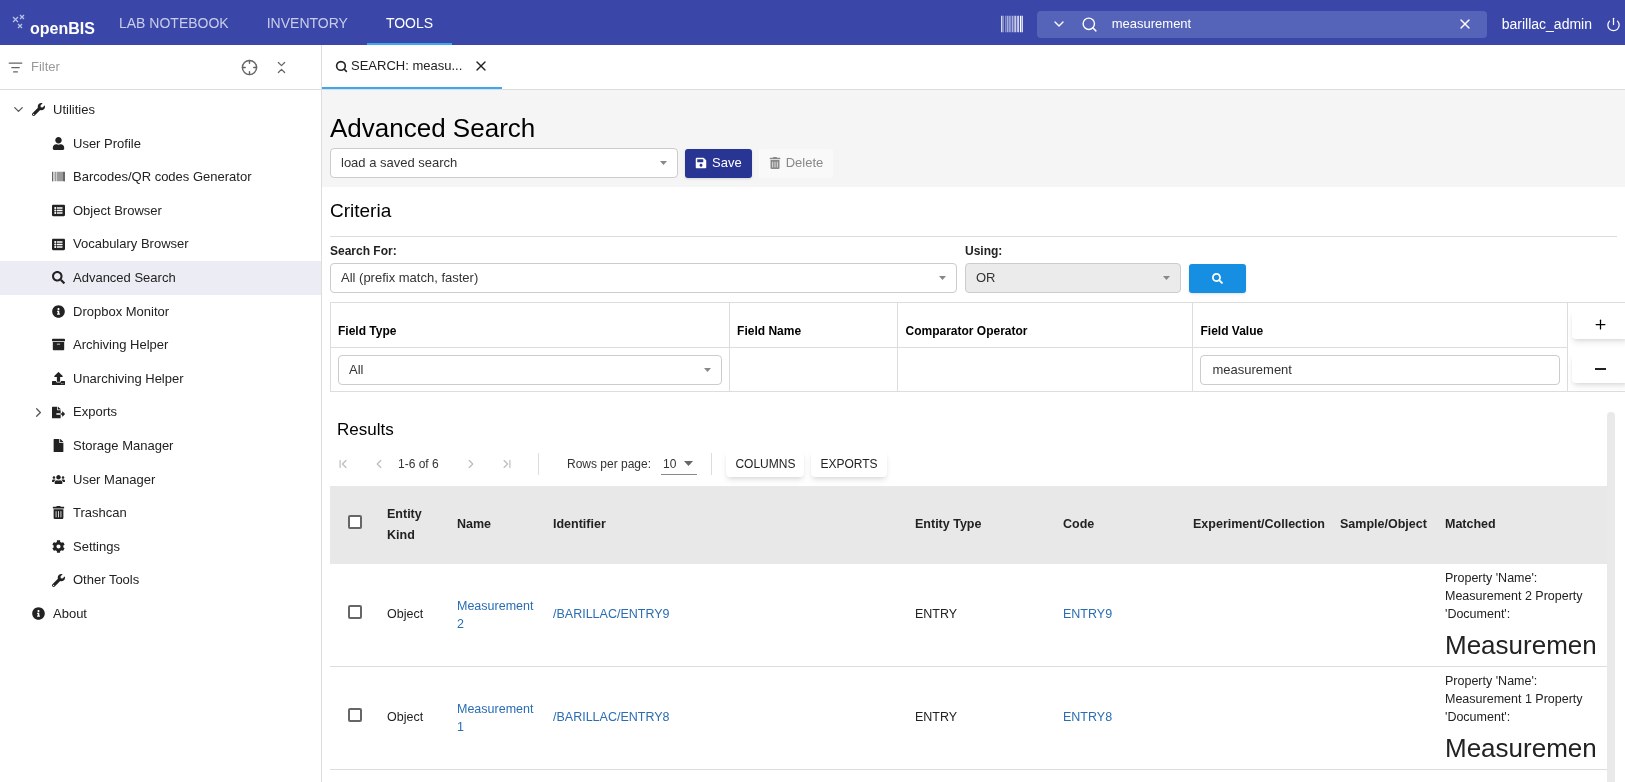  Describe the element at coordinates (160, 546) in the screenshot. I see `tree-item: Settings` at that location.